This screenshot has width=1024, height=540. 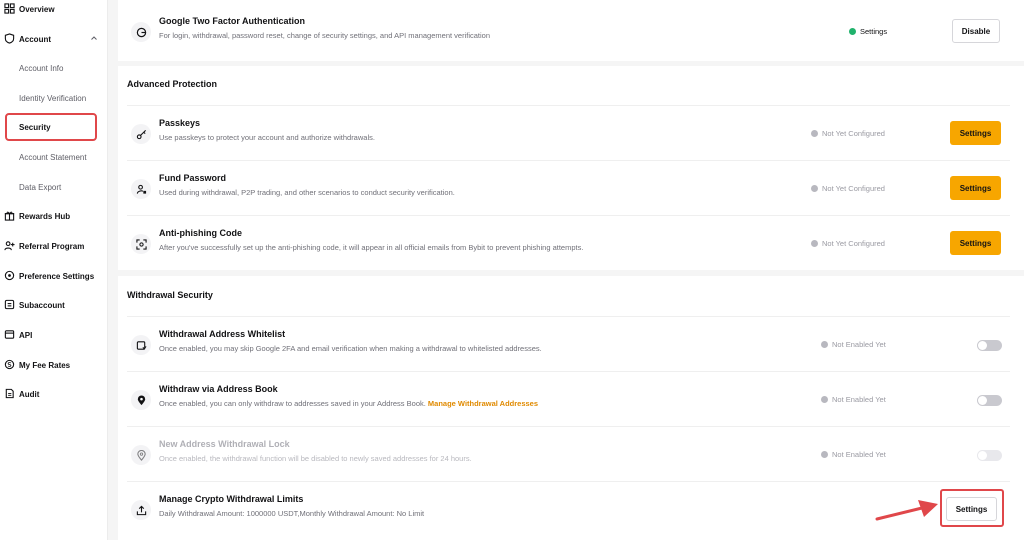 What do you see at coordinates (989, 345) in the screenshot?
I see `whitelist-toggle` at bounding box center [989, 345].